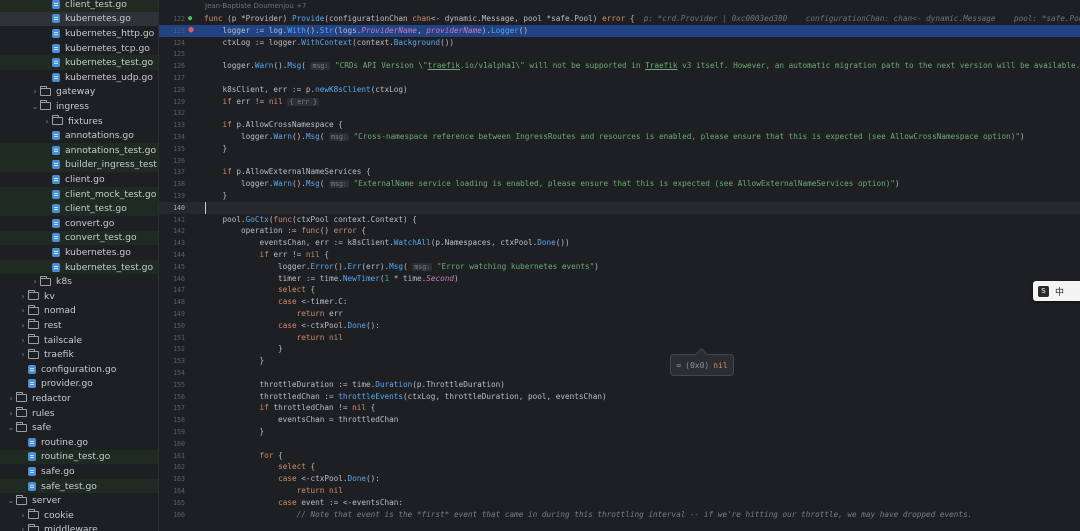  What do you see at coordinates (172, 432) in the screenshot?
I see `line-number: 159` at bounding box center [172, 432].